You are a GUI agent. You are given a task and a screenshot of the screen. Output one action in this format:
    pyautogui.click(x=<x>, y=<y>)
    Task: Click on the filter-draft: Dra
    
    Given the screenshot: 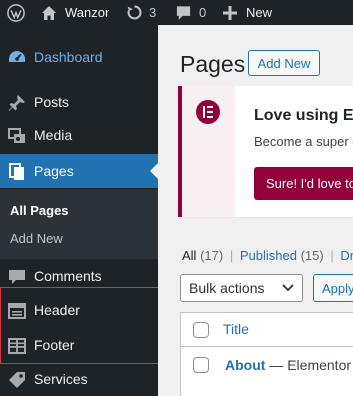 What is the action you would take?
    pyautogui.click(x=346, y=255)
    